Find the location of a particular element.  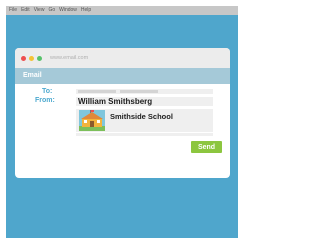

from-label: From: is located at coordinates (45, 100).